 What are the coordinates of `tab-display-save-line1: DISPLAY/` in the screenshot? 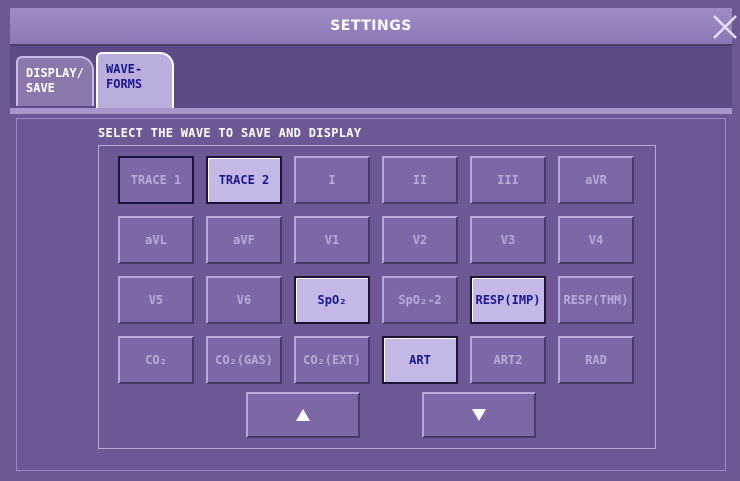 It's located at (55, 73).